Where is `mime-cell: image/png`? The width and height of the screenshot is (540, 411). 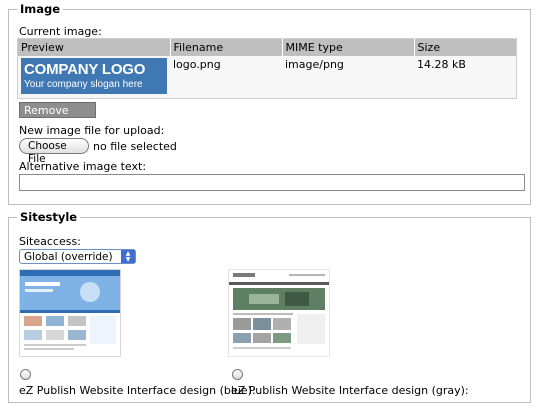 mime-cell: image/png is located at coordinates (348, 77).